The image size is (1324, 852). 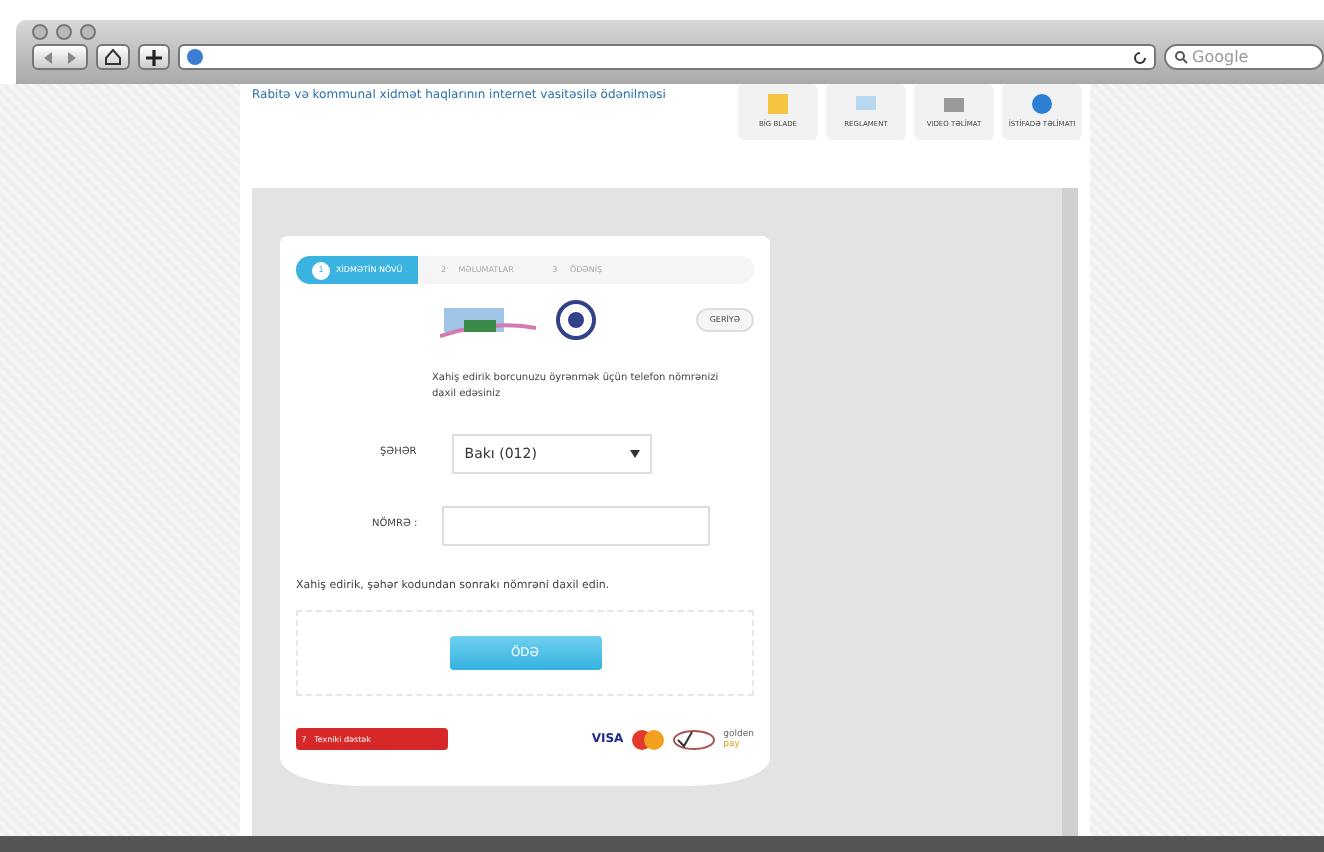 What do you see at coordinates (576, 320) in the screenshot?
I see `emblem-icon` at bounding box center [576, 320].